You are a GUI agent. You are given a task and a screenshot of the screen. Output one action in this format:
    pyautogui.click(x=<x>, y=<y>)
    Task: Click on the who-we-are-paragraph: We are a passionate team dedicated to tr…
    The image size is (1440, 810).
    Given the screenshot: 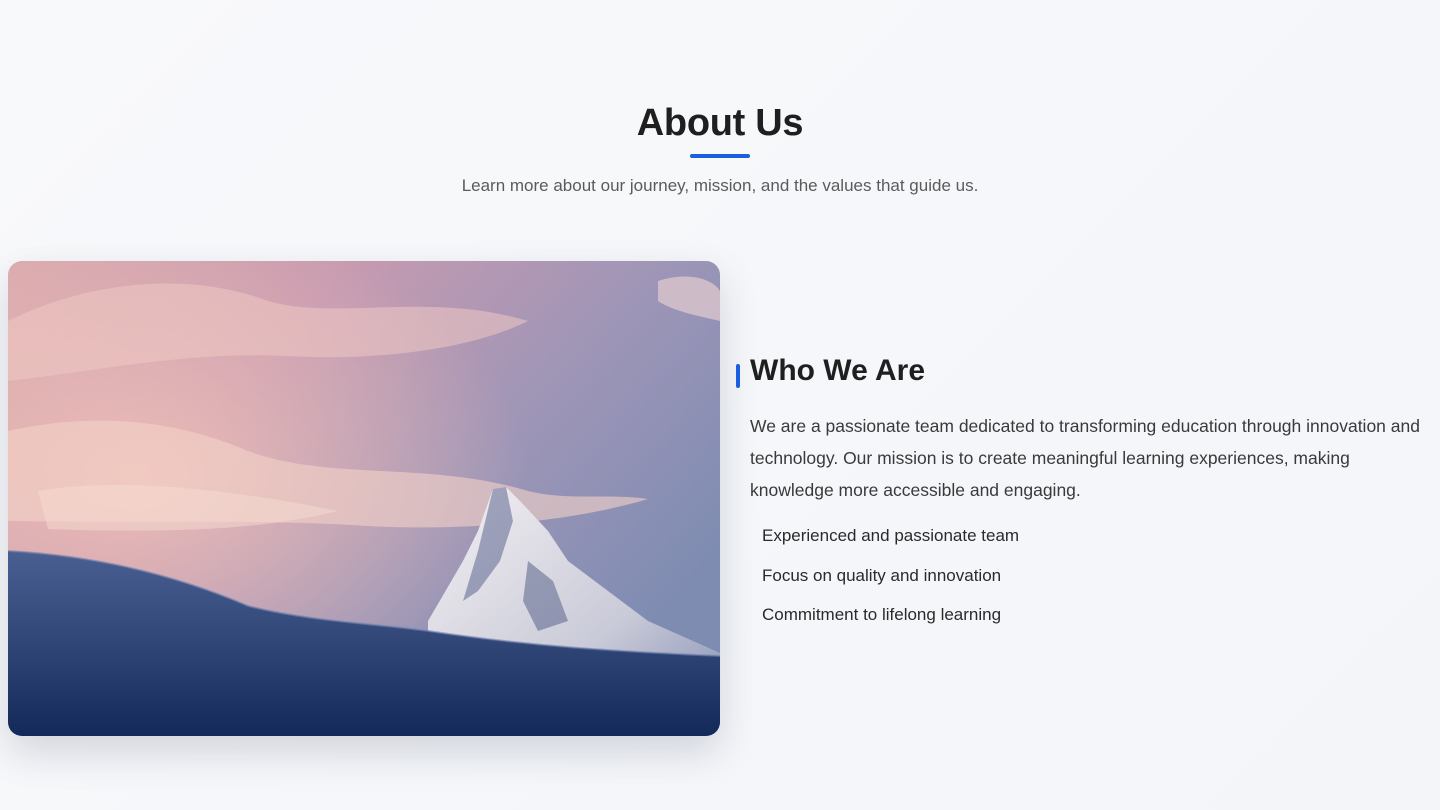 What is the action you would take?
    pyautogui.click(x=1085, y=458)
    